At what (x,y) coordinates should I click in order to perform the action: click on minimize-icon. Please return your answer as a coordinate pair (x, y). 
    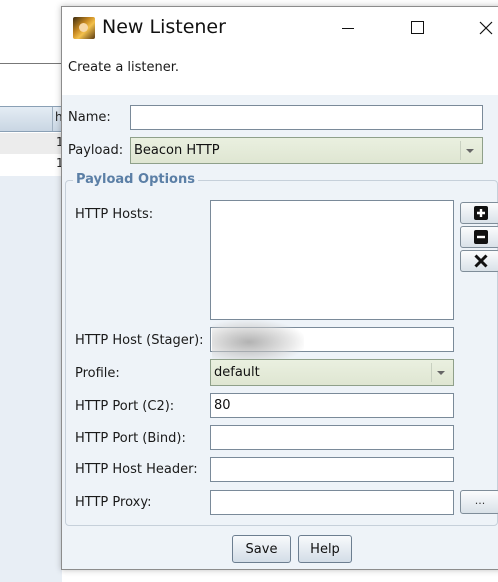
    Looking at the image, I should click on (347, 28).